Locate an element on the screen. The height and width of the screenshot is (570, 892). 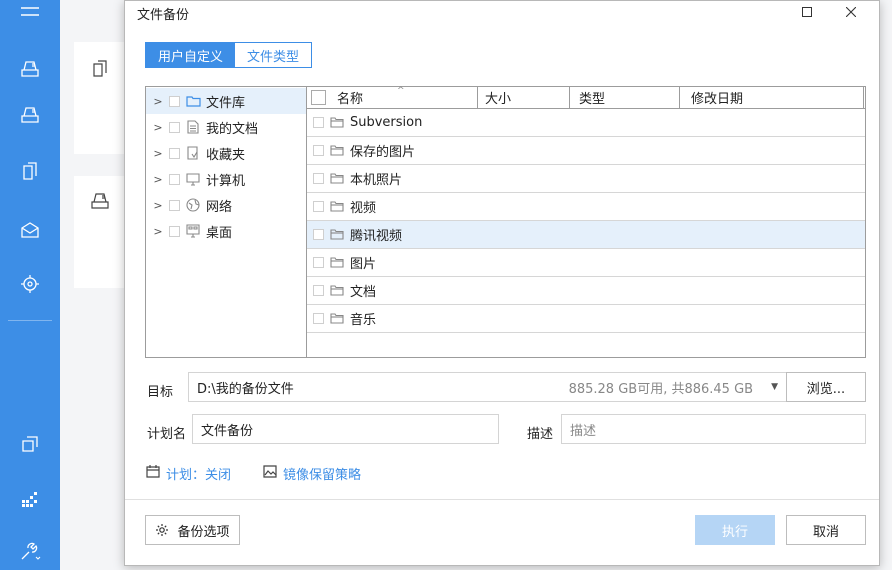
mirror-retention-label: 镜像保留策略 is located at coordinates (322, 475).